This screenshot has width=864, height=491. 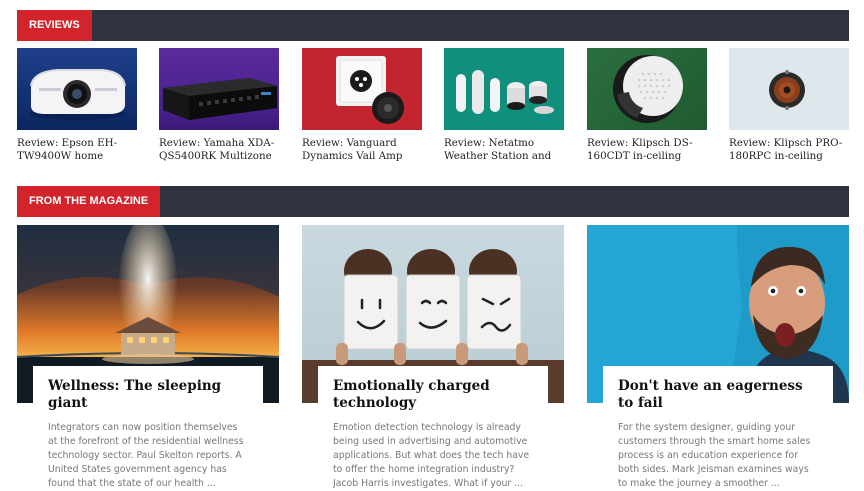 What do you see at coordinates (718, 395) in the screenshot?
I see `magazine-title: Don't have an eagerness to fail` at bounding box center [718, 395].